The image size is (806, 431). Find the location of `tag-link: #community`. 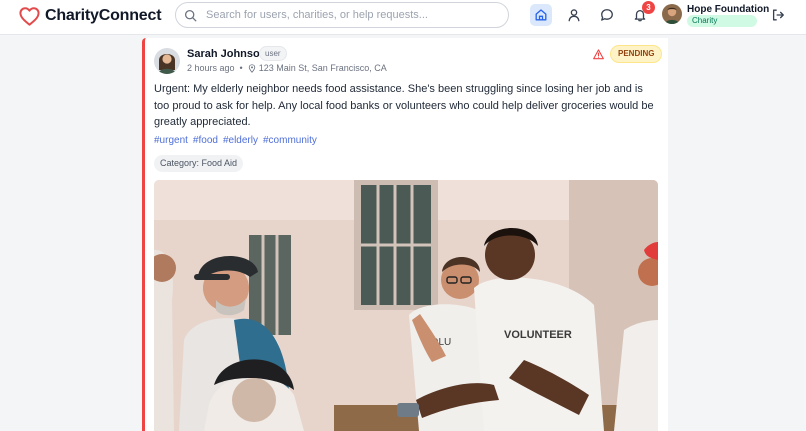

tag-link: #community is located at coordinates (290, 140).